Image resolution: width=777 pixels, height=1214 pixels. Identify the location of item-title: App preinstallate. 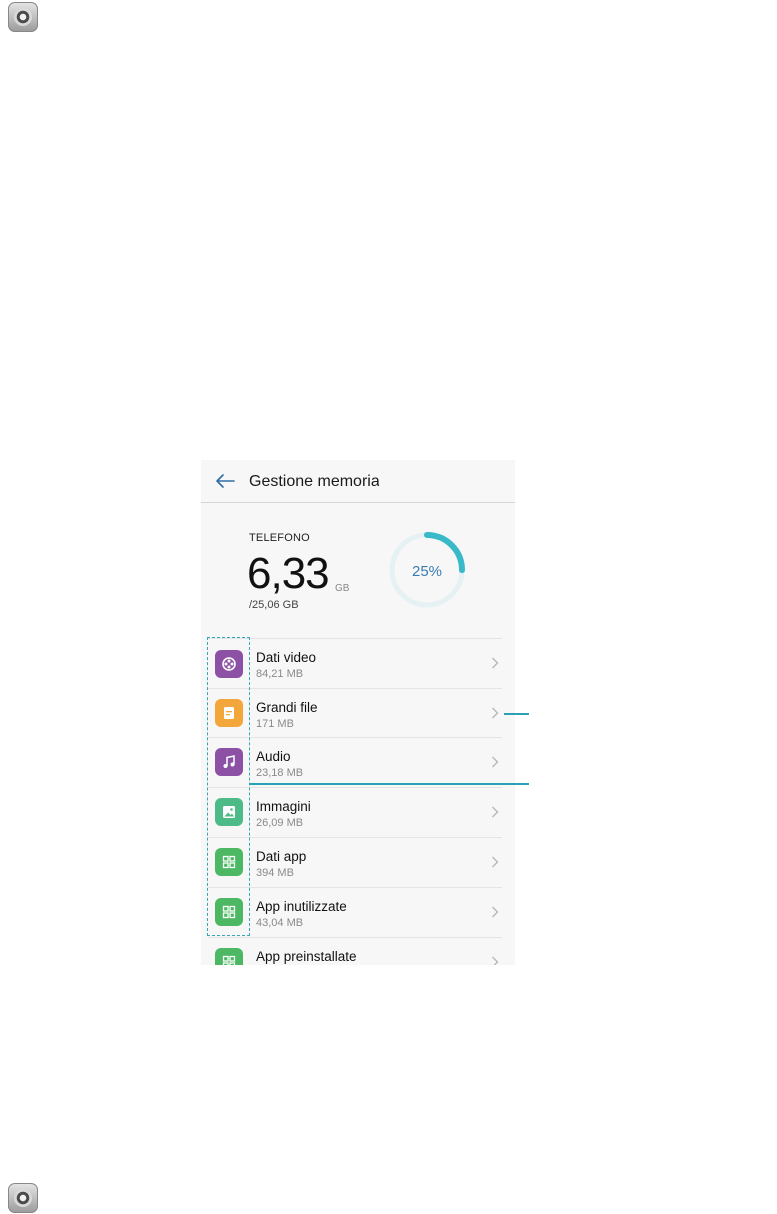
(306, 956).